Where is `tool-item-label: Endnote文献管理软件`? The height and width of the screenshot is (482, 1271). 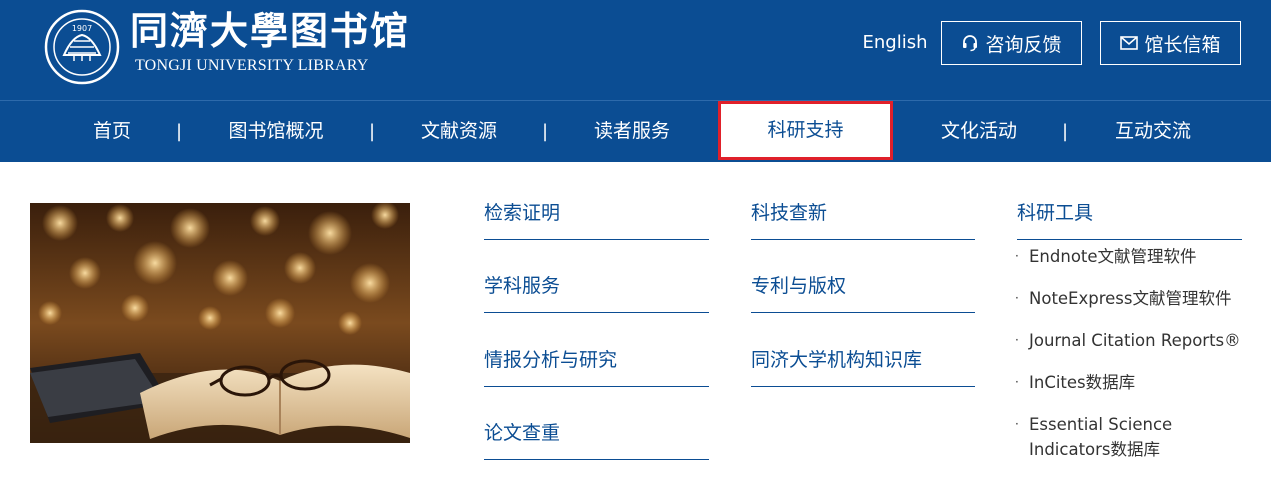 tool-item-label: Endnote文献管理软件 is located at coordinates (1113, 256).